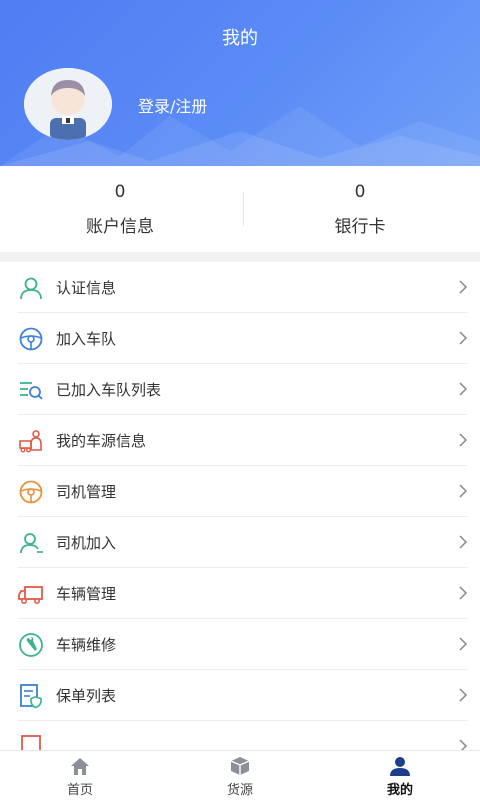 Image resolution: width=480 pixels, height=800 pixels. Describe the element at coordinates (31, 491) in the screenshot. I see `steering-wheel-orange-icon` at that location.